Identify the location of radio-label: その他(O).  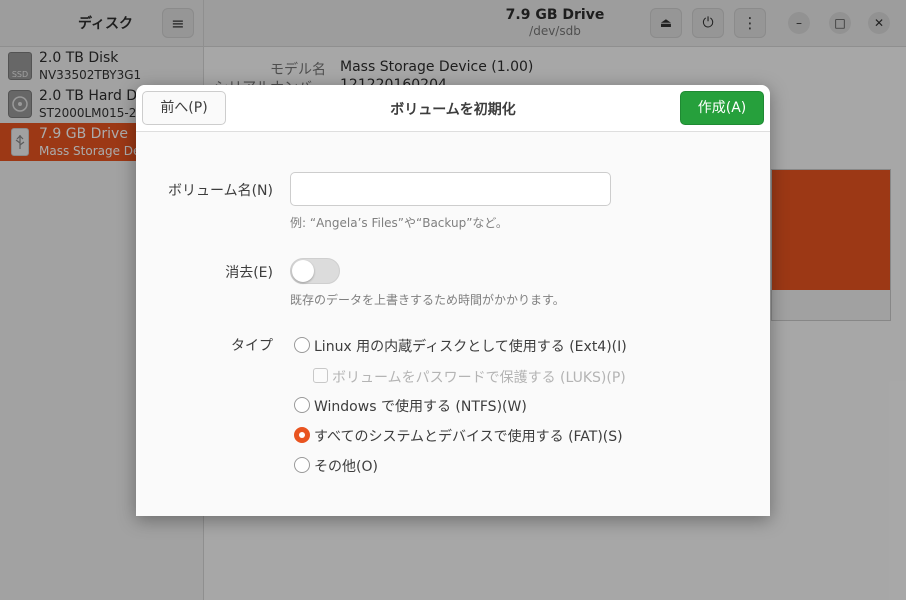
(346, 467).